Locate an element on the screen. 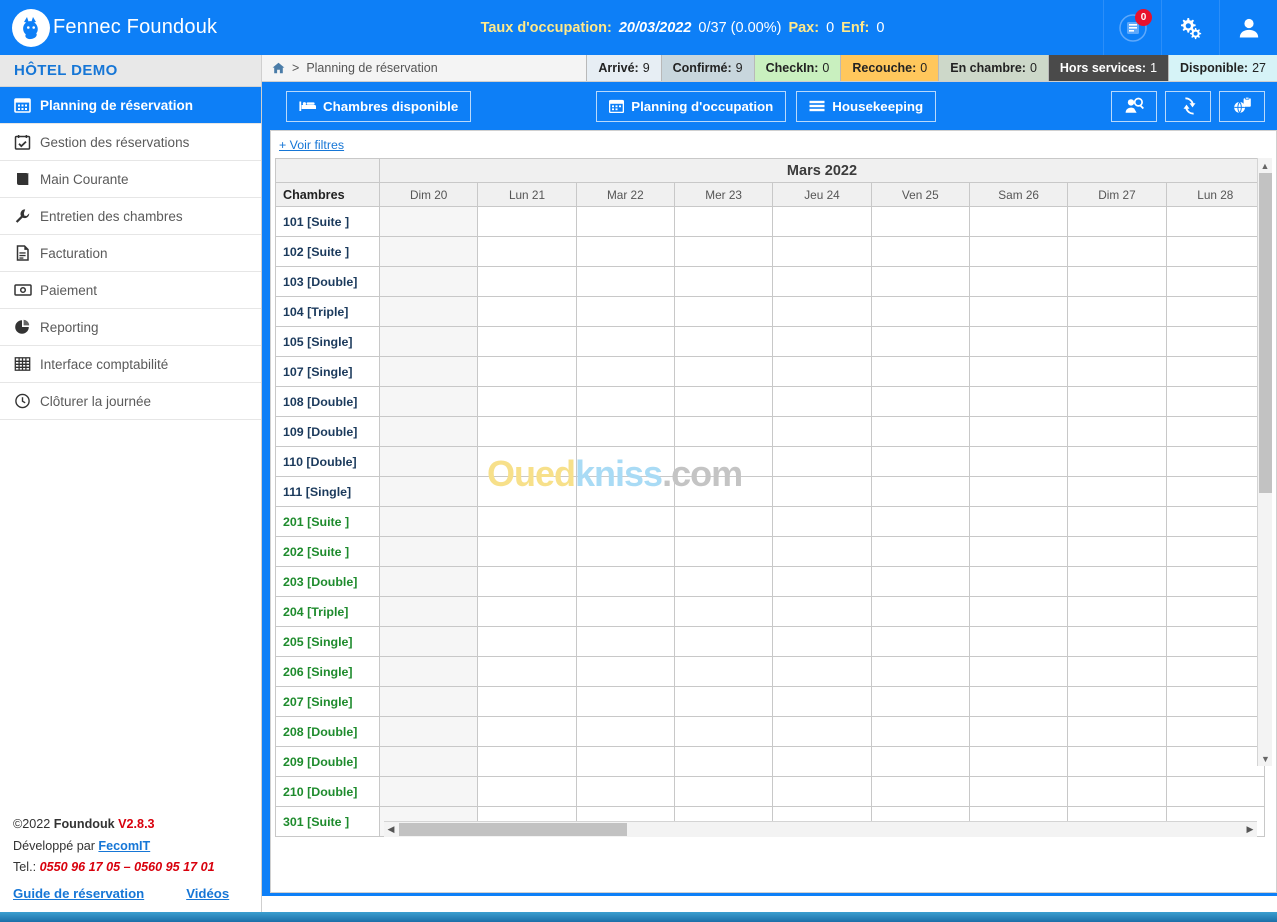  day-header-jeu24: Jeu 24 is located at coordinates (822, 194).